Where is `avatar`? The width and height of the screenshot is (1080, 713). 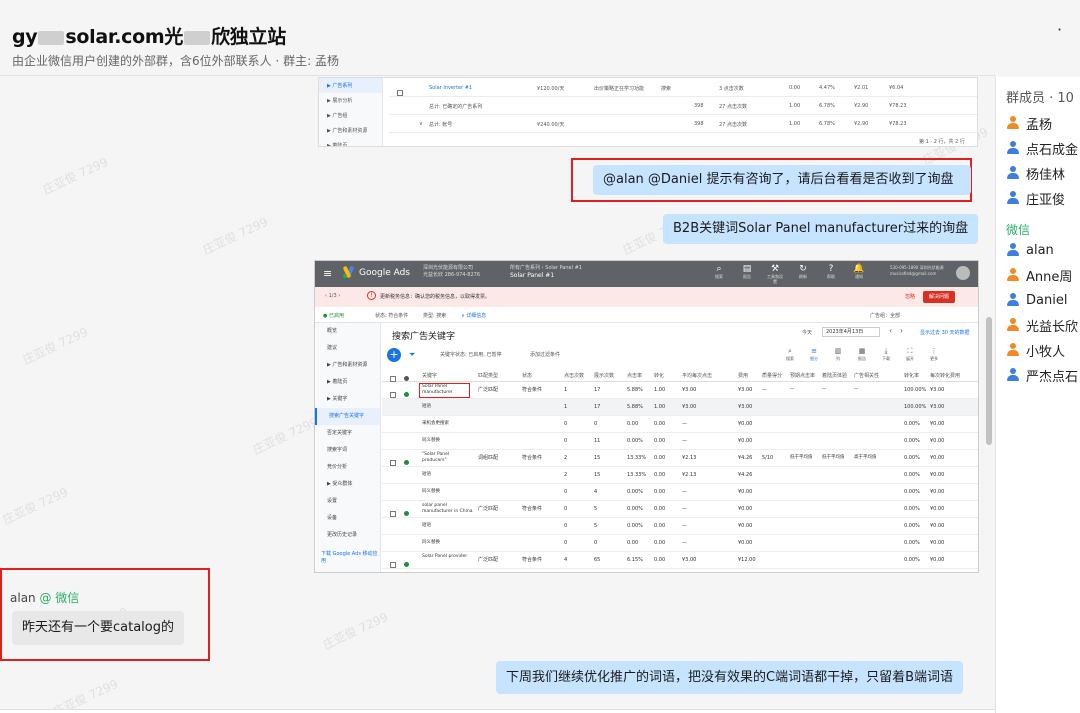 avatar is located at coordinates (963, 273).